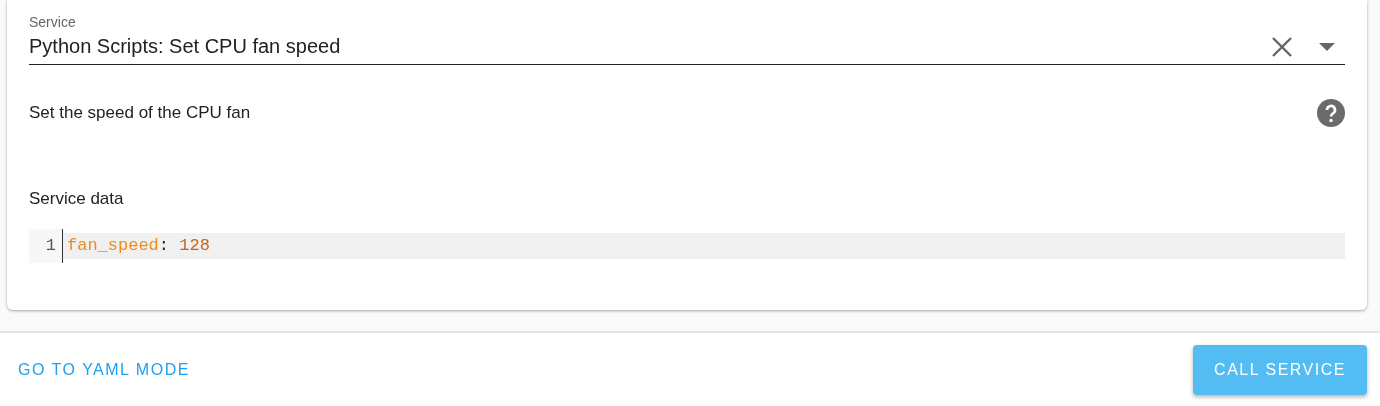 The width and height of the screenshot is (1380, 406). Describe the element at coordinates (1331, 113) in the screenshot. I see `help-icon` at that location.